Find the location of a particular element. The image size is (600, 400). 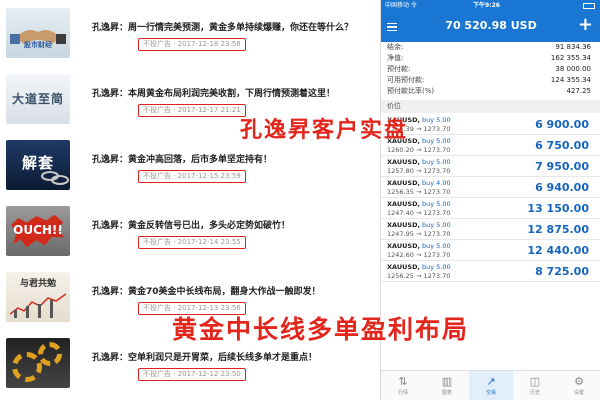

order-prices: 1247.95 → 1273.70 is located at coordinates (419, 234).